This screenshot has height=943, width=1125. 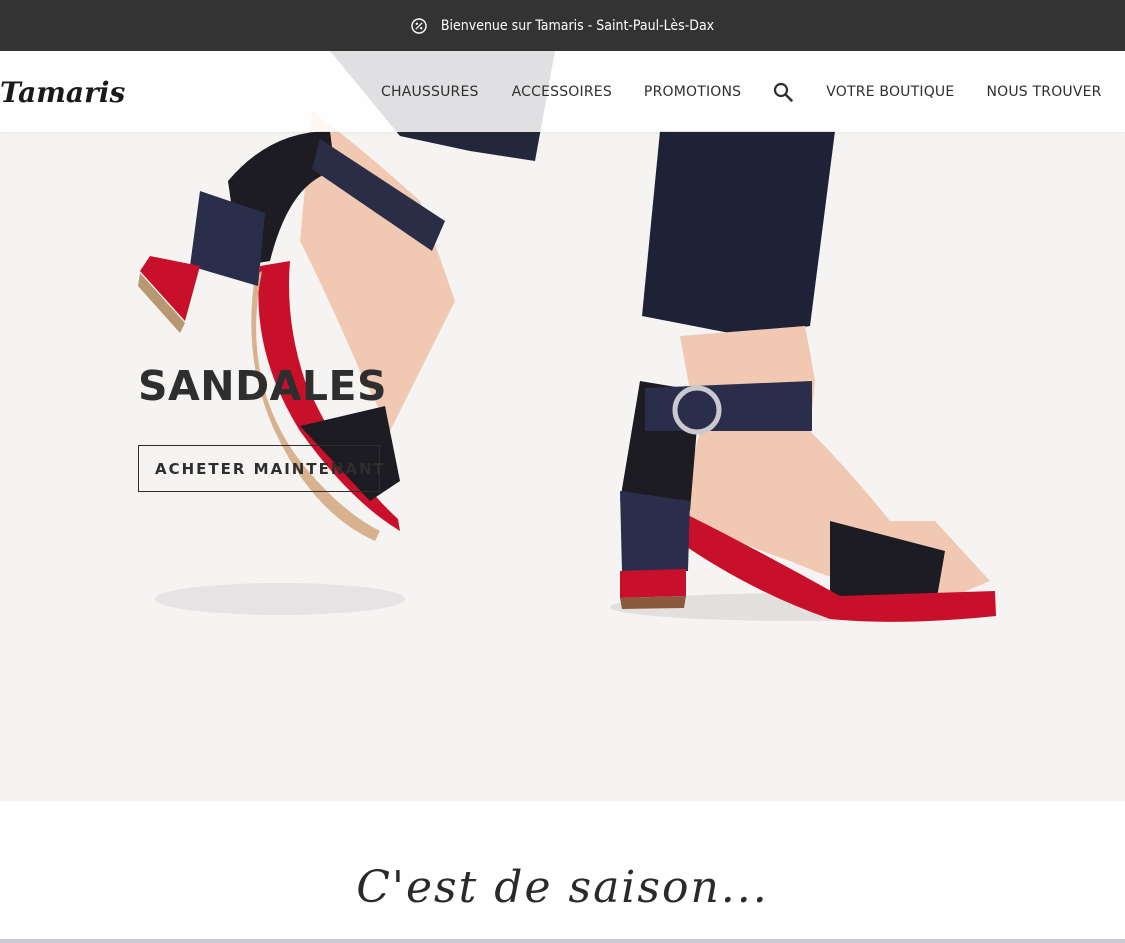 I want to click on nav-item-nous-trouver: NOUS TROUVER, so click(x=1043, y=92).